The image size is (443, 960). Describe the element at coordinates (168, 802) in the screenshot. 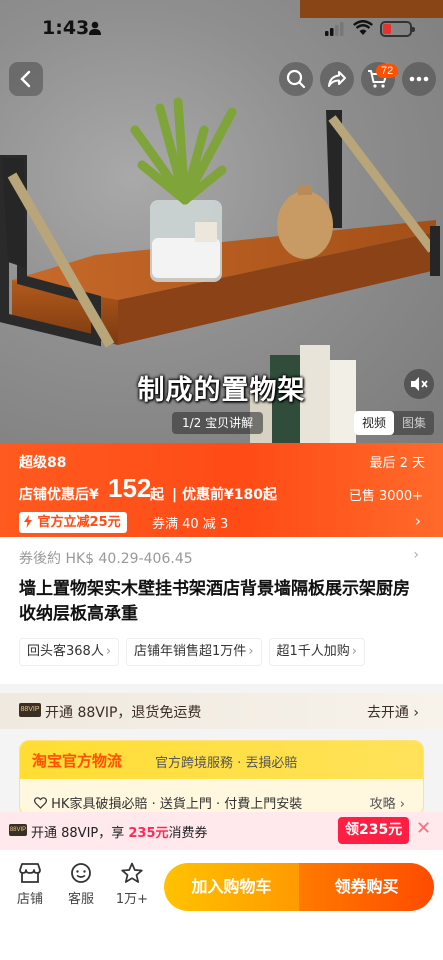

I see `logistics-service: HK家具破損必賠 · 送貨上門 · 付費上門安裝` at that location.